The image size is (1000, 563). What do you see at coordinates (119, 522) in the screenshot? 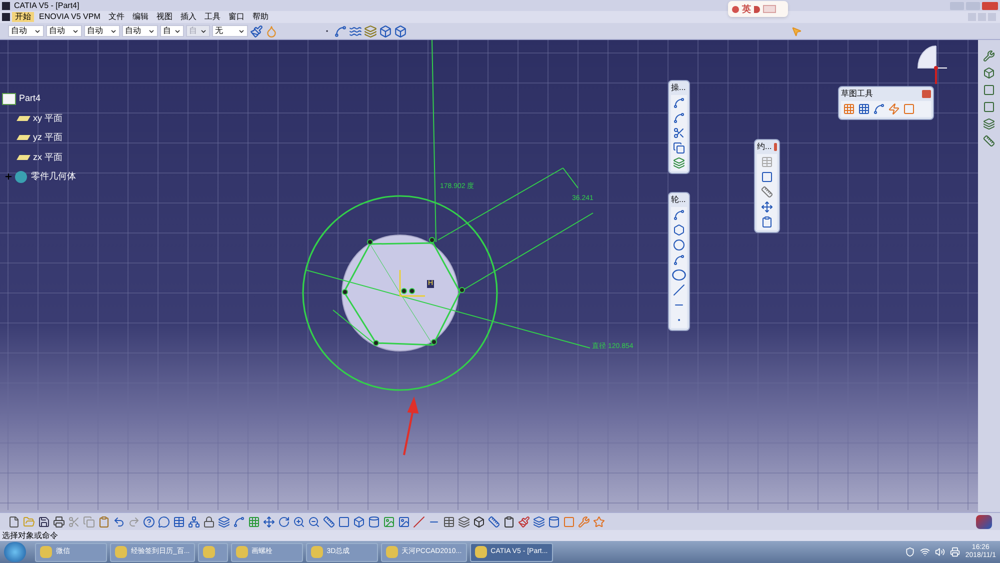
I see `undo-icon` at bounding box center [119, 522].